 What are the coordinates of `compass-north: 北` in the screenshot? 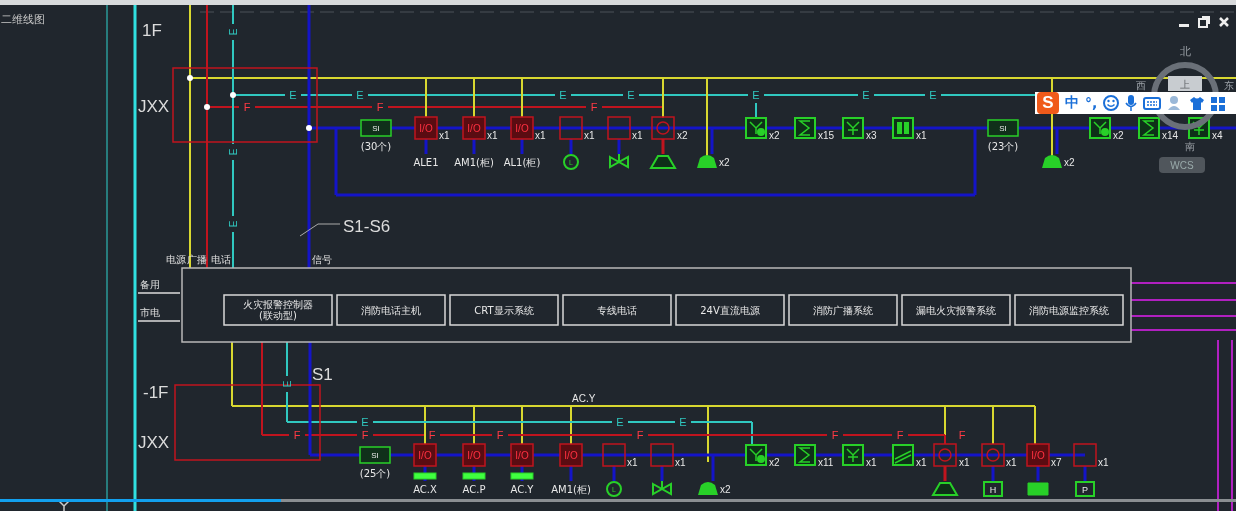 It's located at (1185, 51).